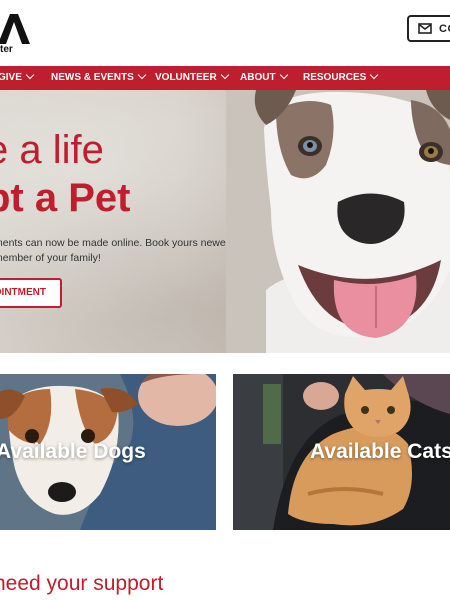  I want to click on nav-label: VOLUNTEER, so click(186, 77).